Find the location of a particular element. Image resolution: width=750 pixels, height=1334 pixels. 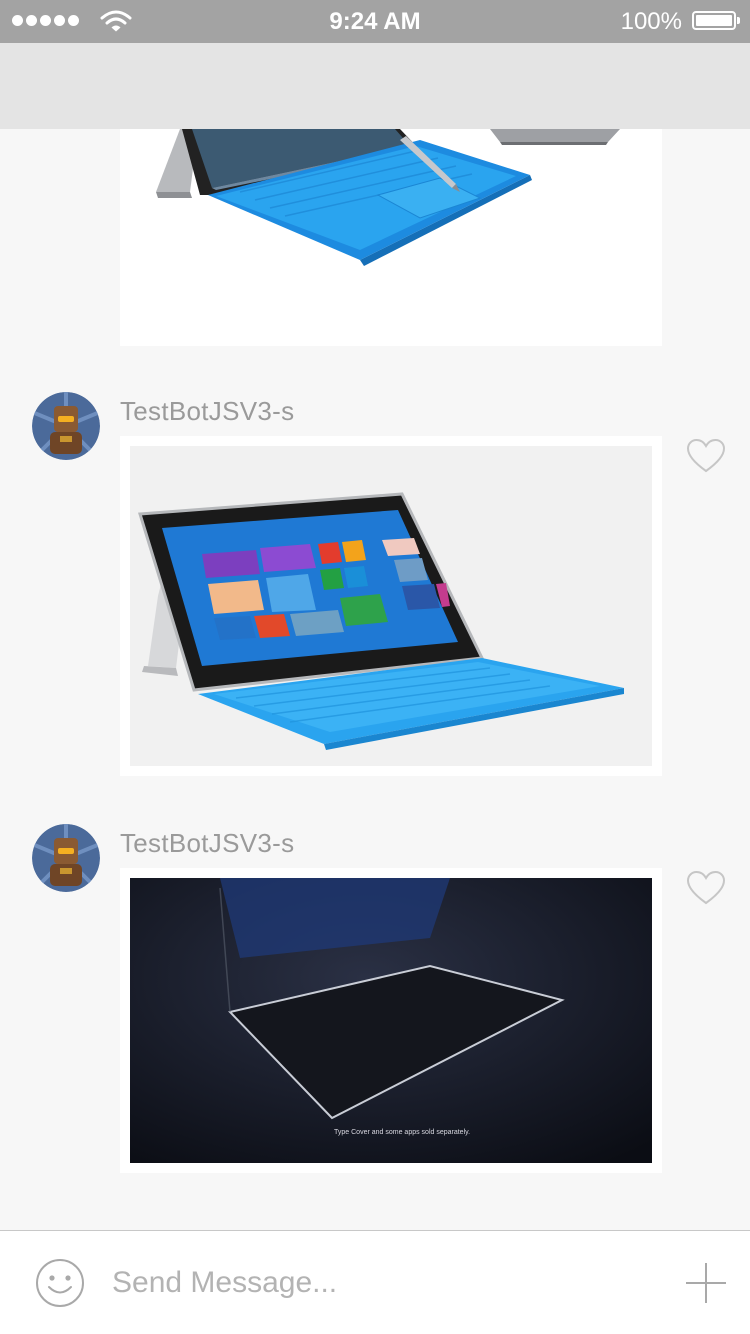

battery-icon is located at coordinates (716, 20).